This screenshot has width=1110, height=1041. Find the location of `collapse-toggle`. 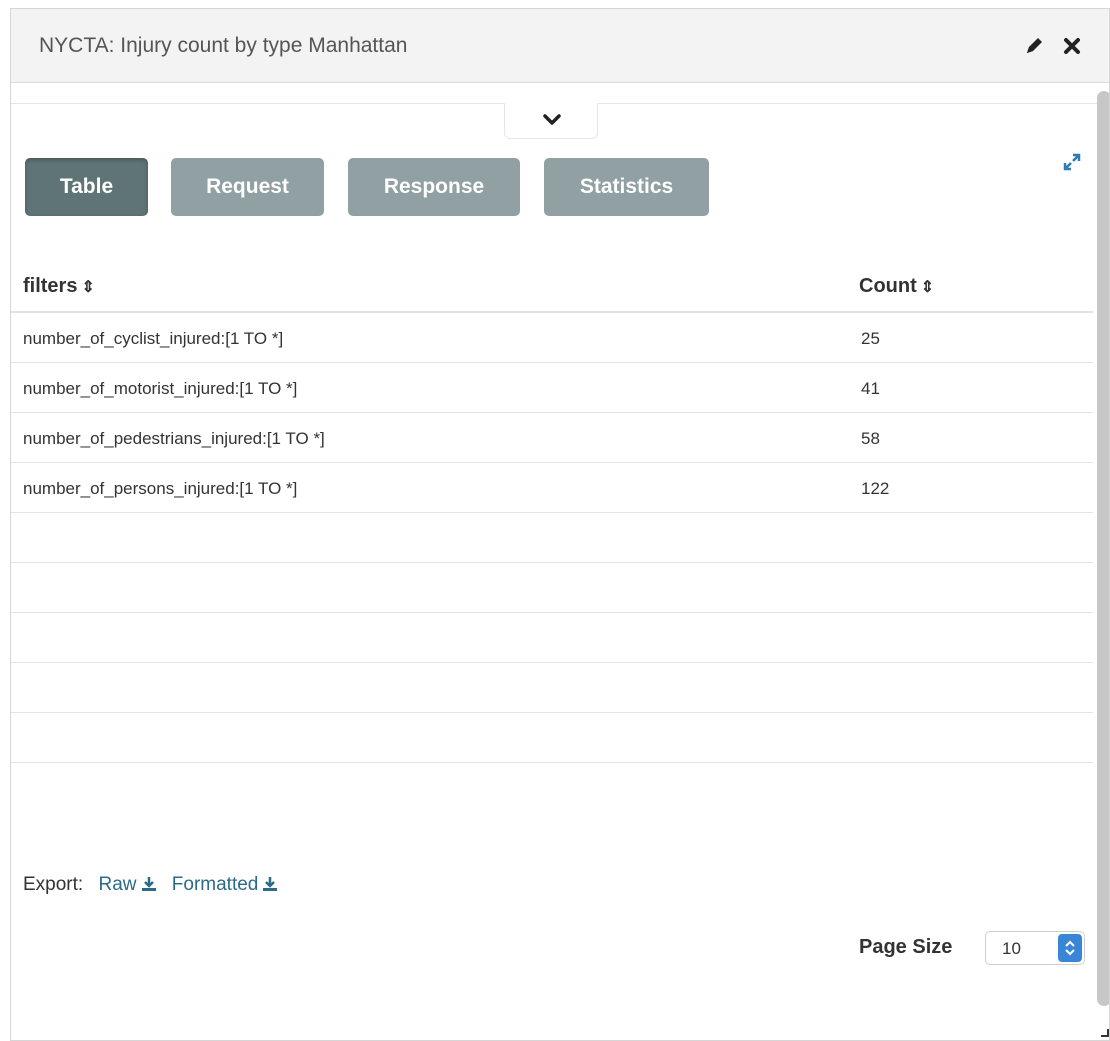

collapse-toggle is located at coordinates (551, 121).